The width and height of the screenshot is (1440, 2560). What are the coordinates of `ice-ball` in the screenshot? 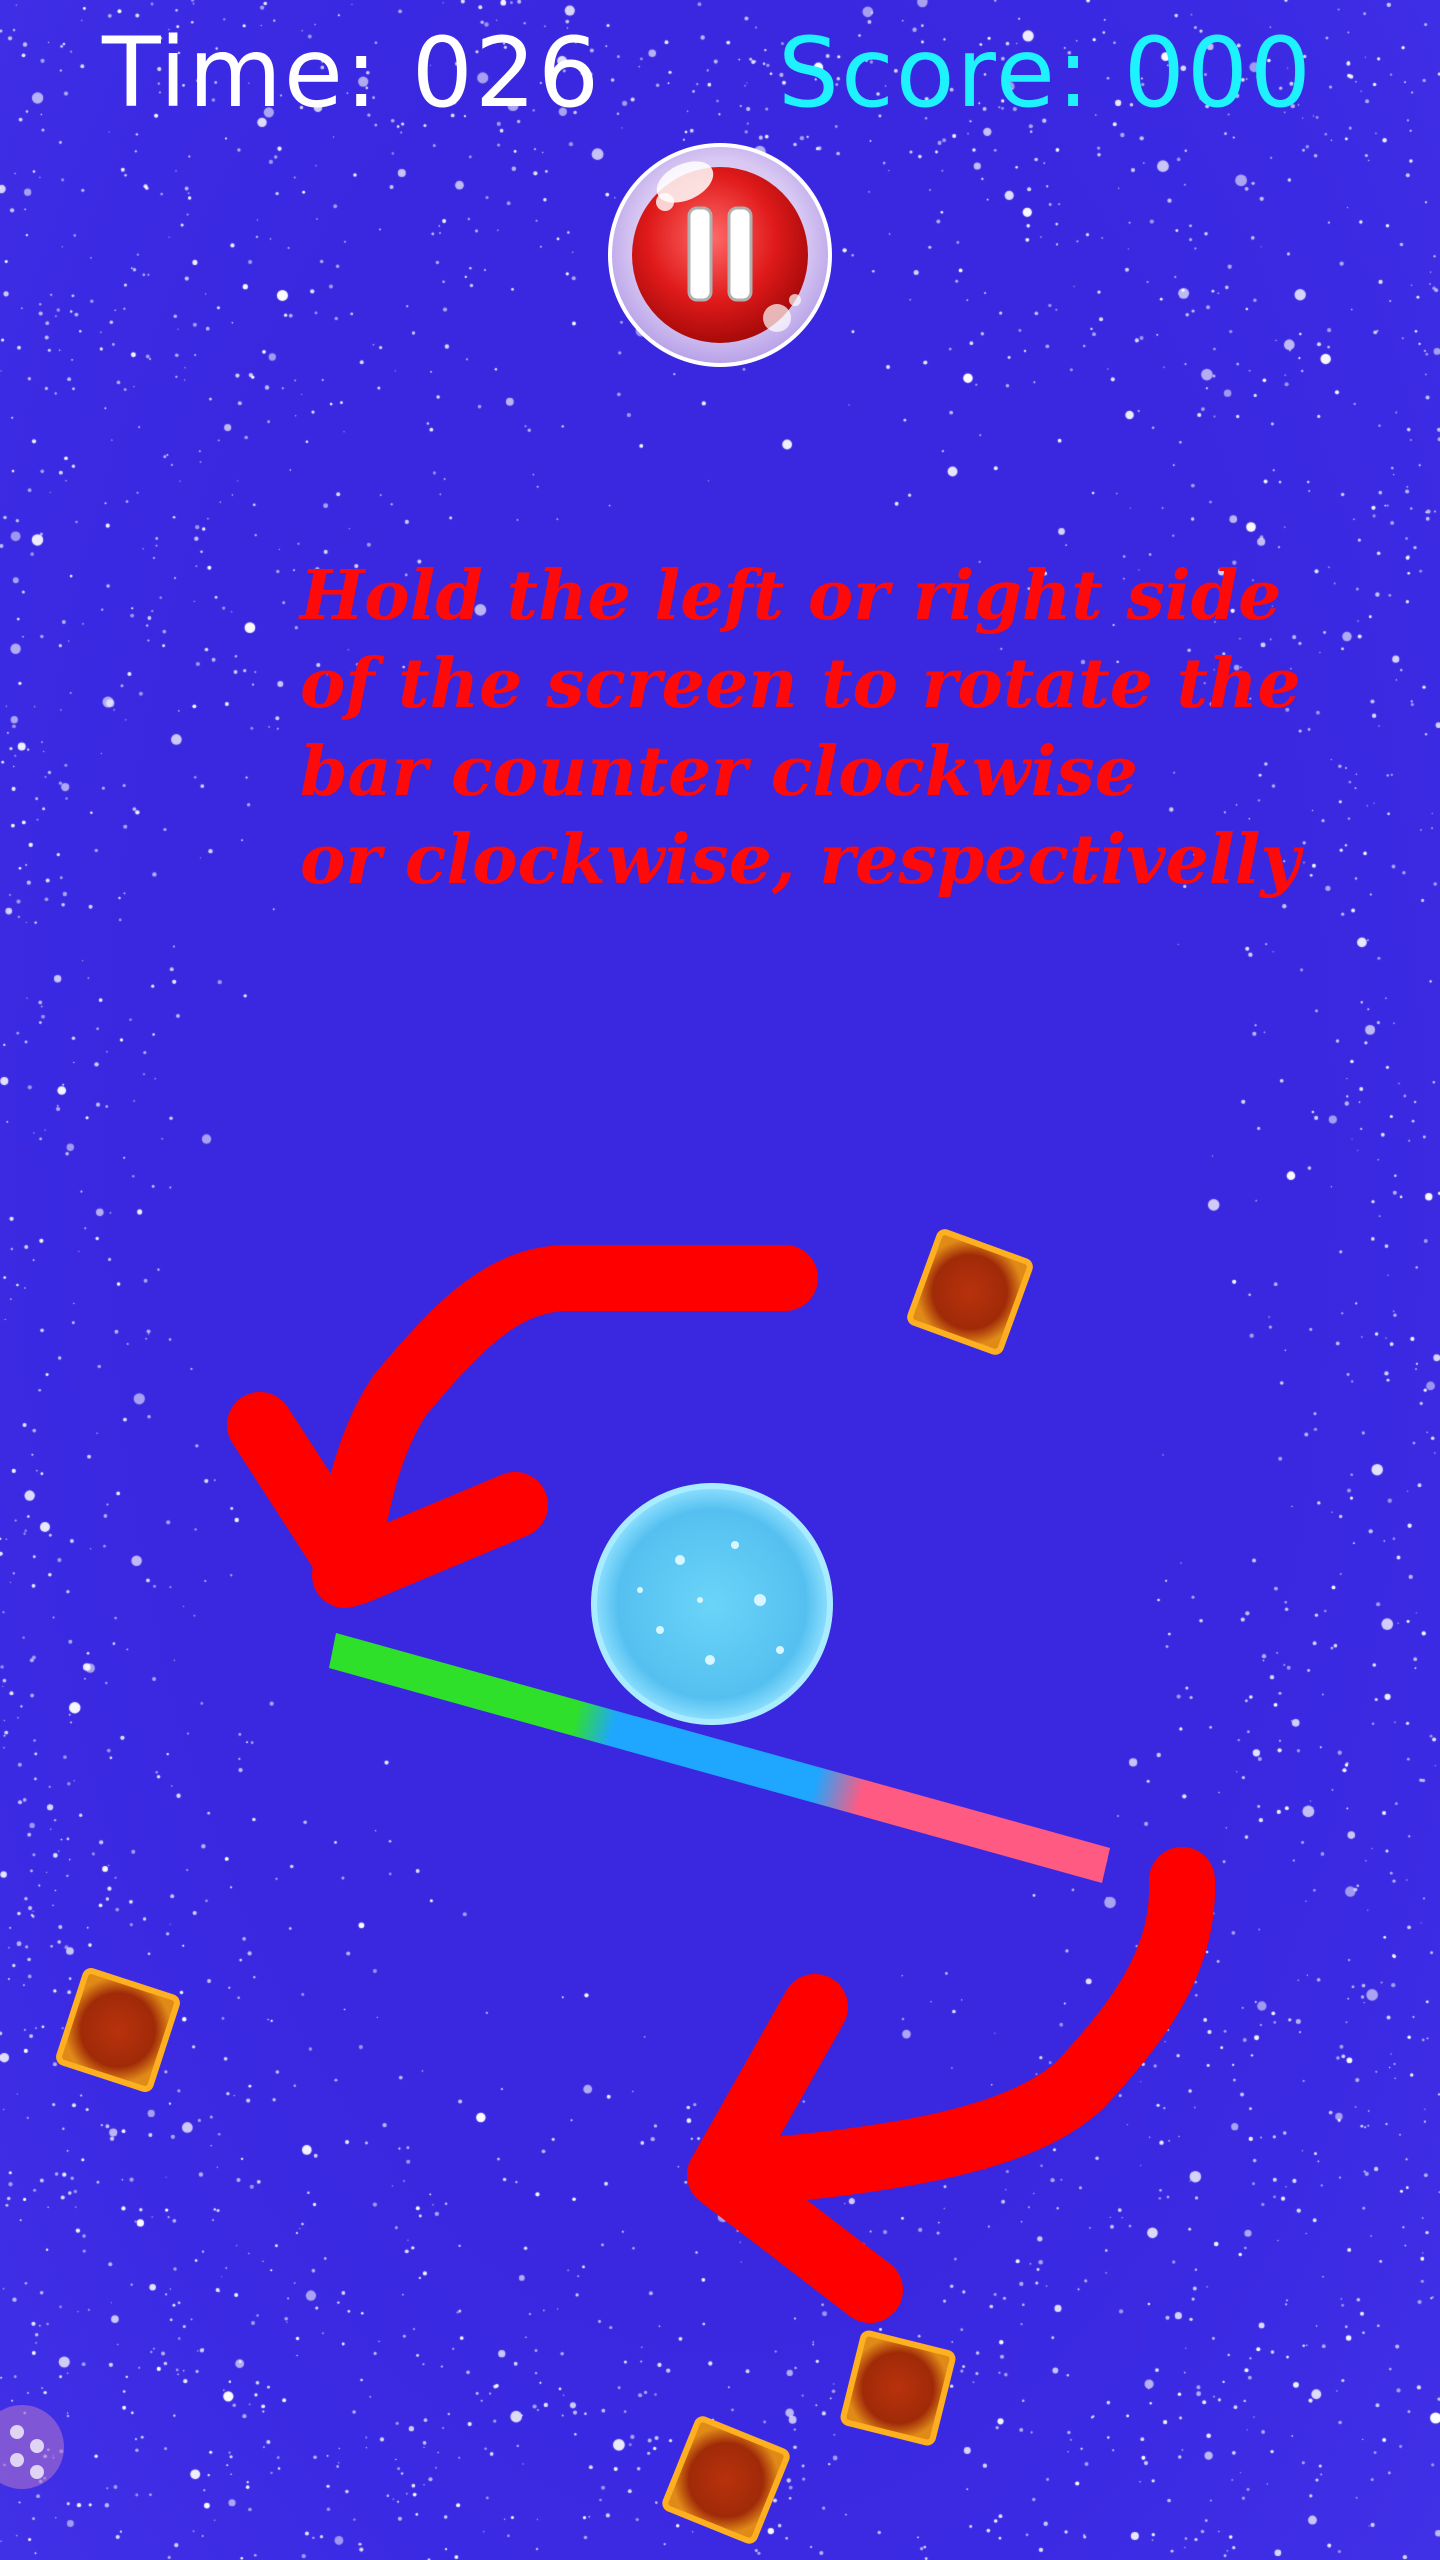 It's located at (712, 1604).